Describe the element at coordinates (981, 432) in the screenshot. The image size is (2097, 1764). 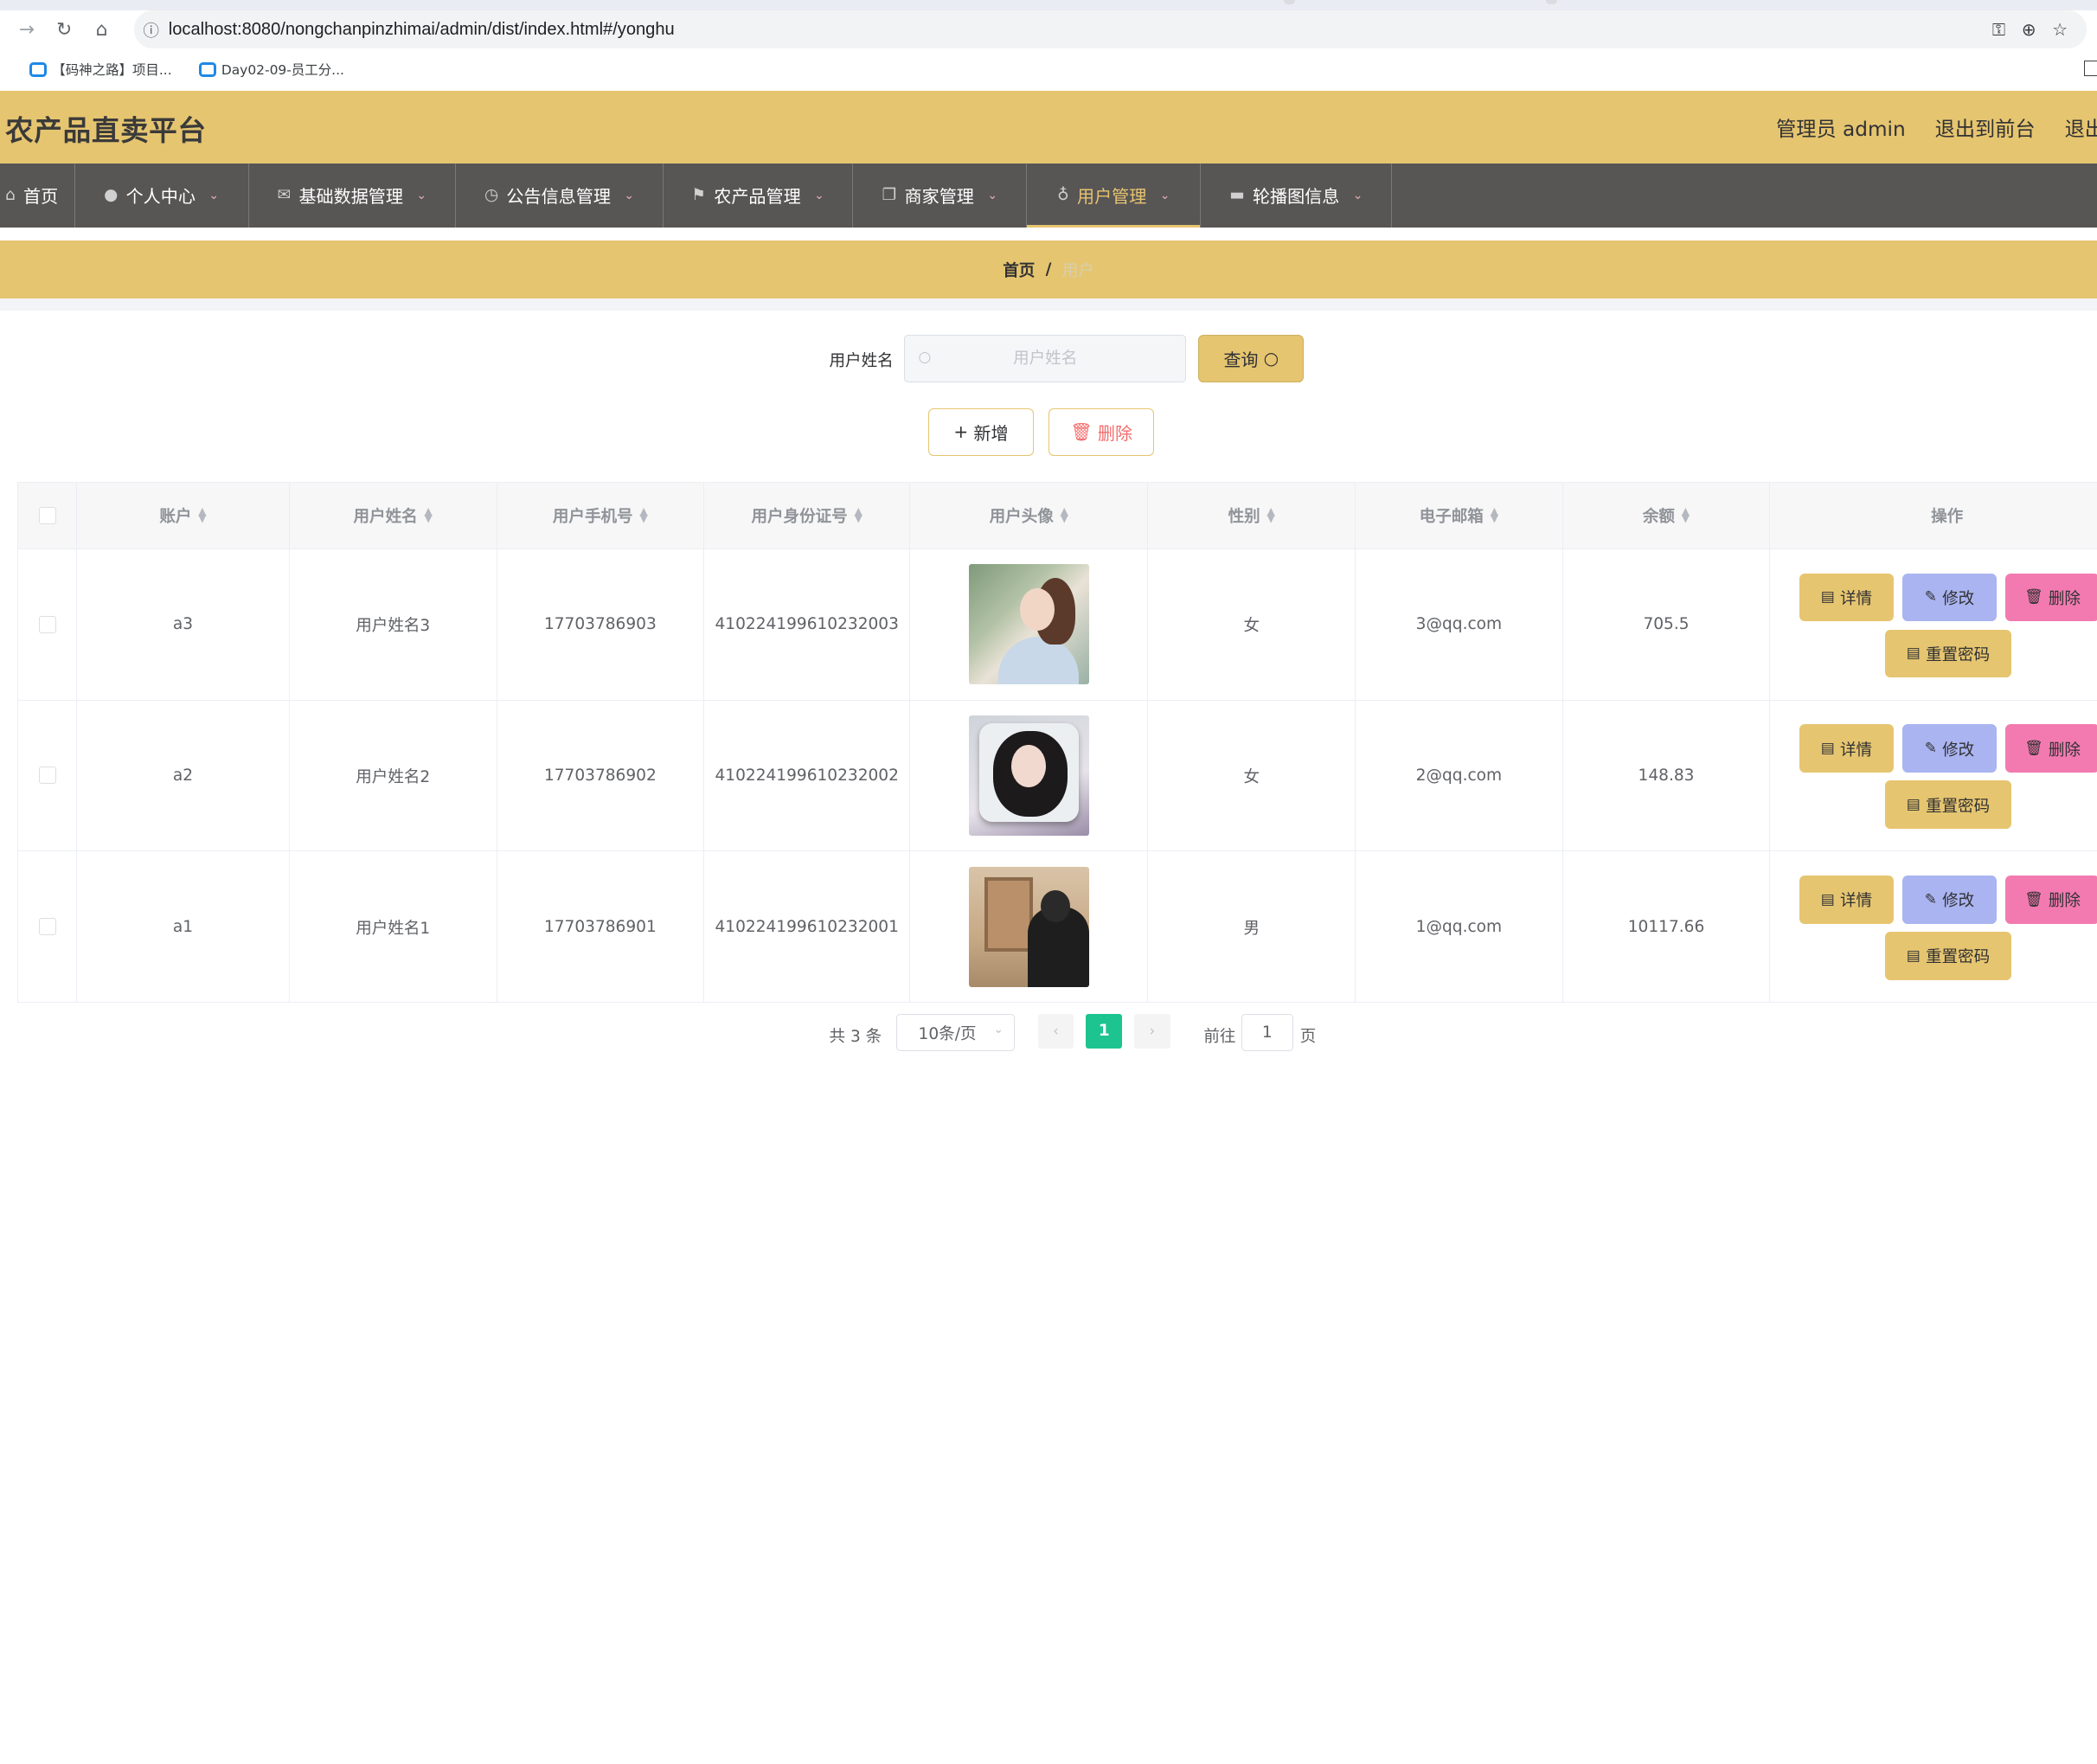
I see `add-button: + 新增` at that location.